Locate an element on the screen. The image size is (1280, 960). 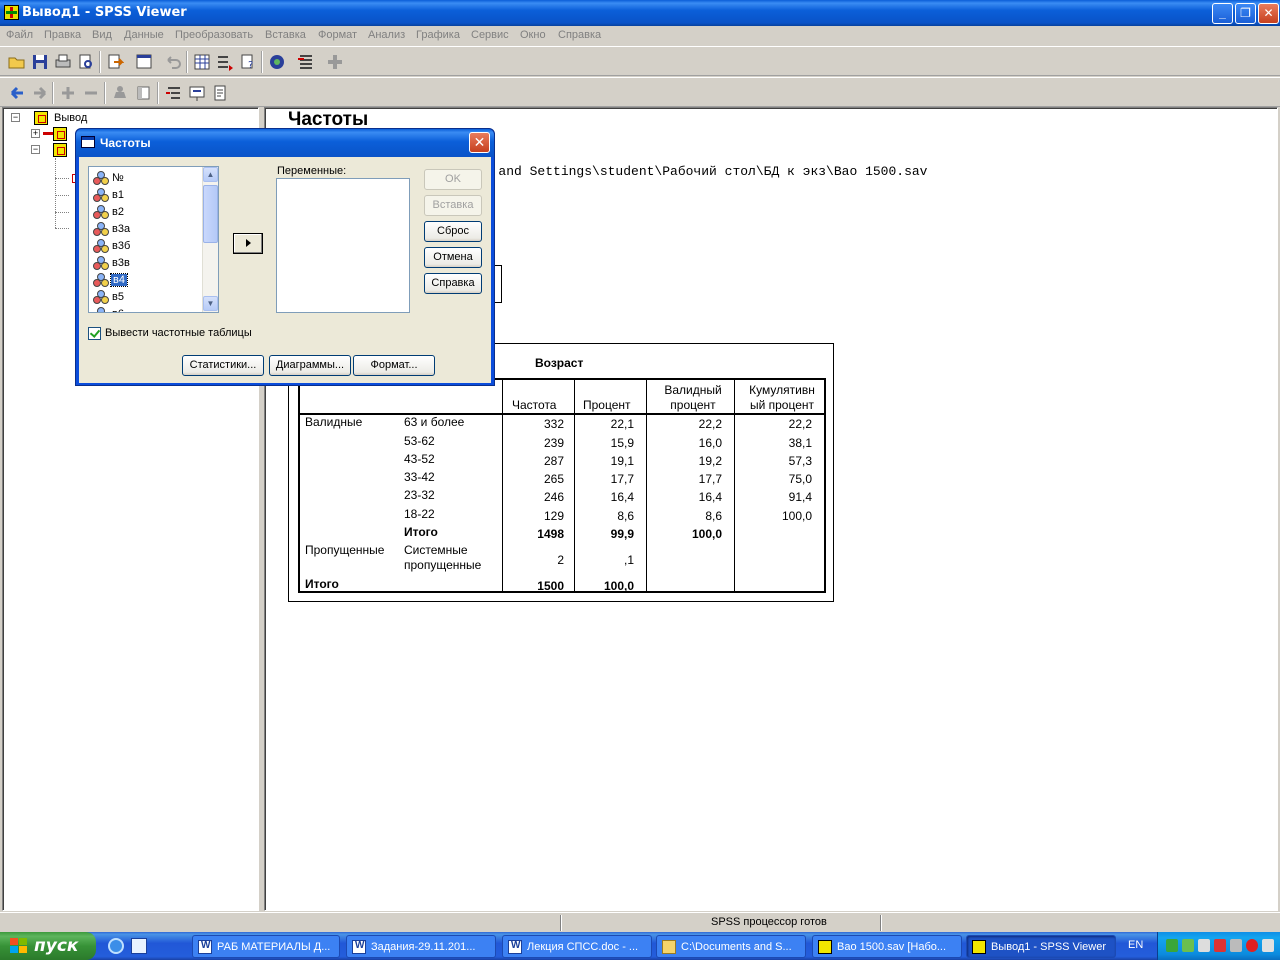
help-button: Справка is located at coordinates (453, 283).